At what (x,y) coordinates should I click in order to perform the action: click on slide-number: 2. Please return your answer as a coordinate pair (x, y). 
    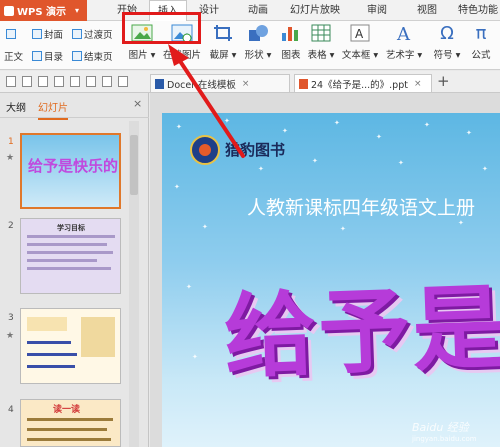
    Looking at the image, I should click on (11, 226).